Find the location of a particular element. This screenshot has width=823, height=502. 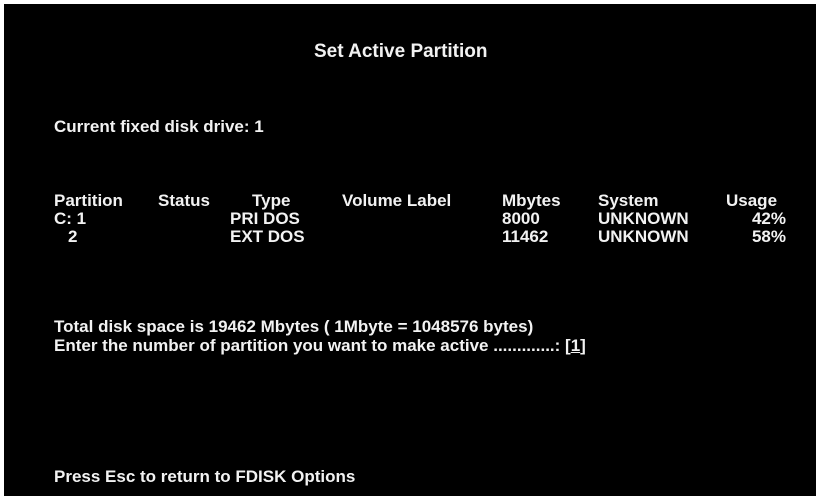

row-1-mbytes: 8000 is located at coordinates (521, 218).